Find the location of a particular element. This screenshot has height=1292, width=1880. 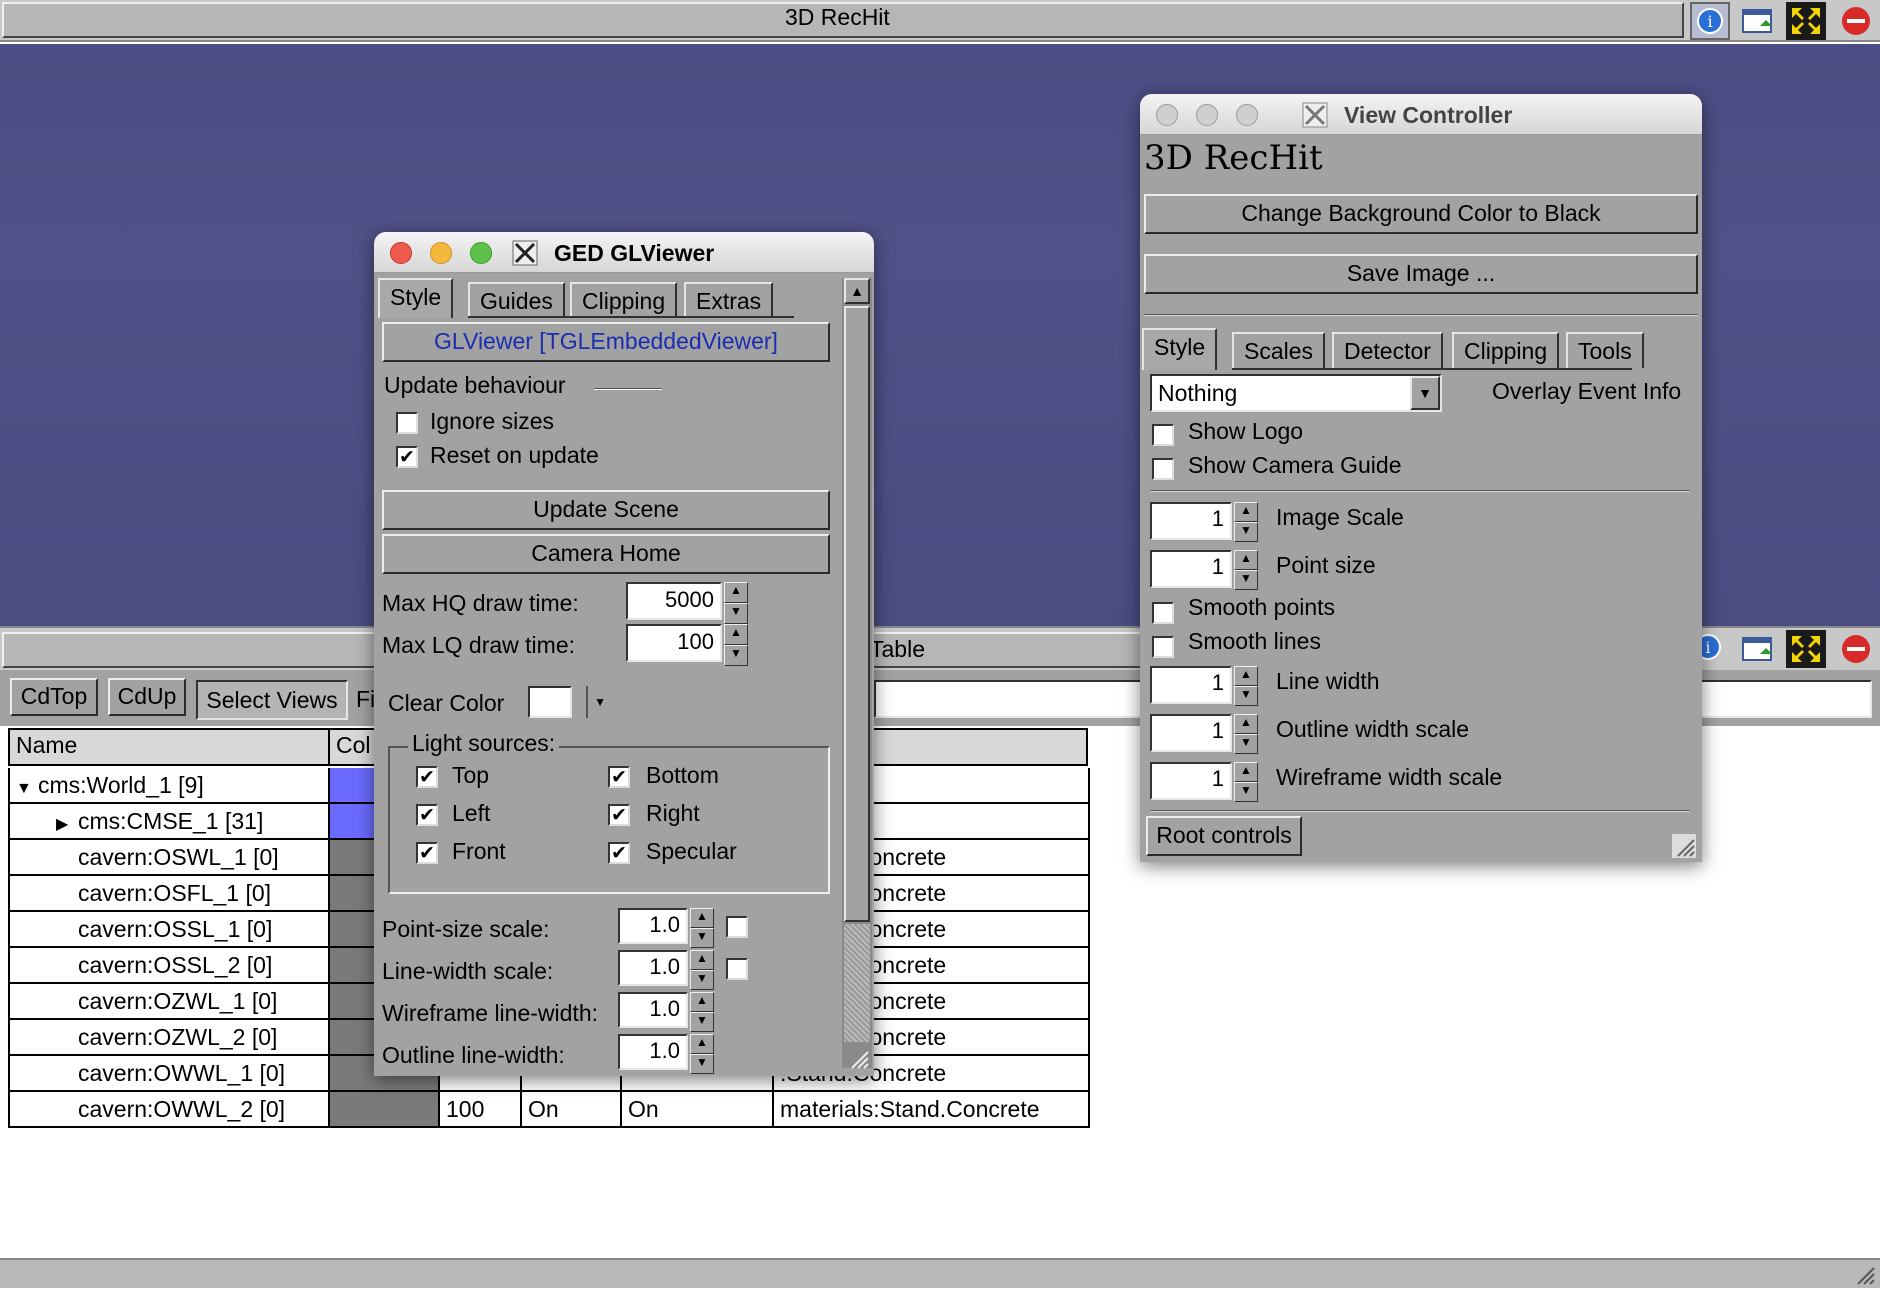

show-logo-checkbox is located at coordinates (1163, 435).